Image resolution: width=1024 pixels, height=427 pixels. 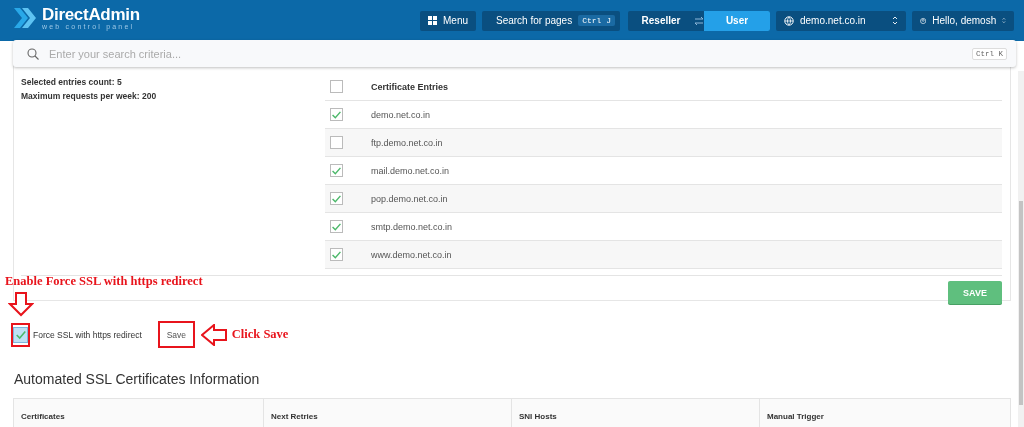 What do you see at coordinates (410, 170) in the screenshot?
I see `table-cell: mail.demo.net.co.in` at bounding box center [410, 170].